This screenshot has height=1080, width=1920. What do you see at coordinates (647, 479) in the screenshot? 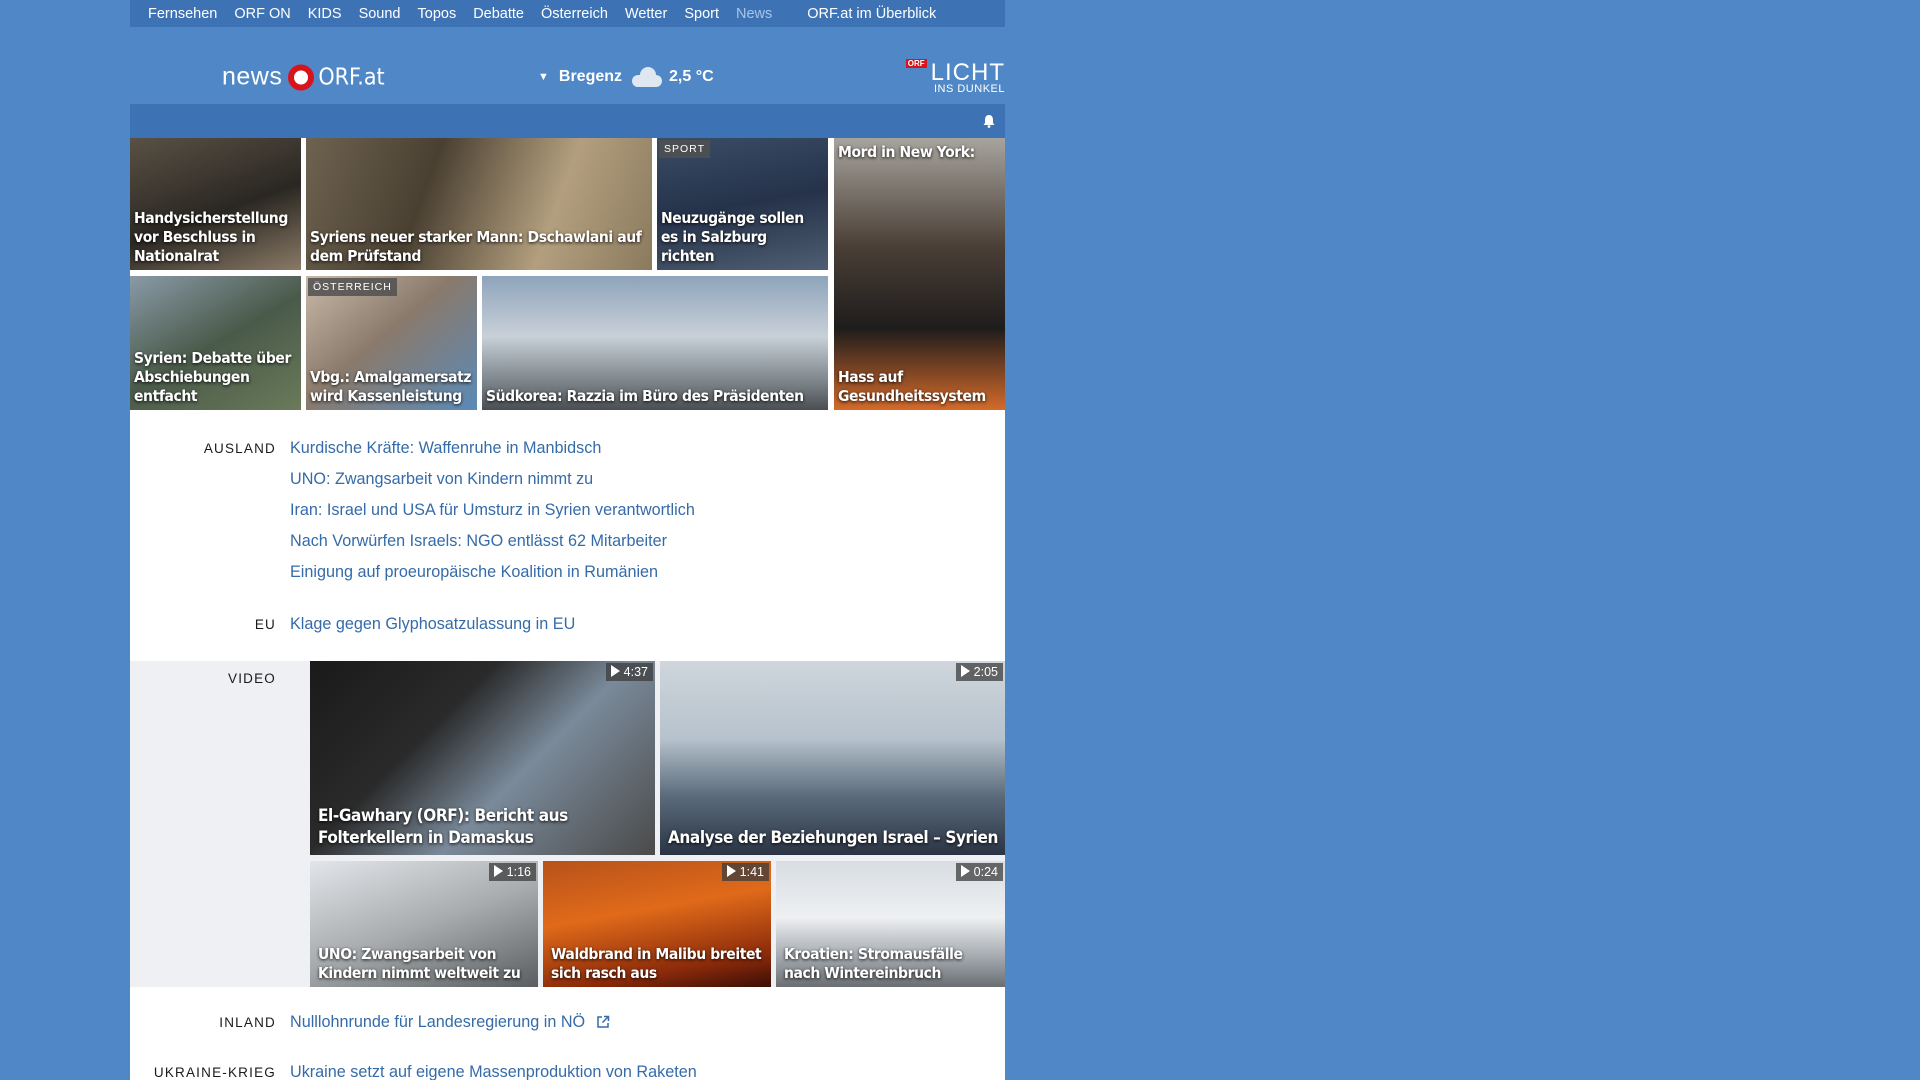
I see `article-link: UNO: Zwangsarbeit von Kindern nimmt zu` at bounding box center [647, 479].